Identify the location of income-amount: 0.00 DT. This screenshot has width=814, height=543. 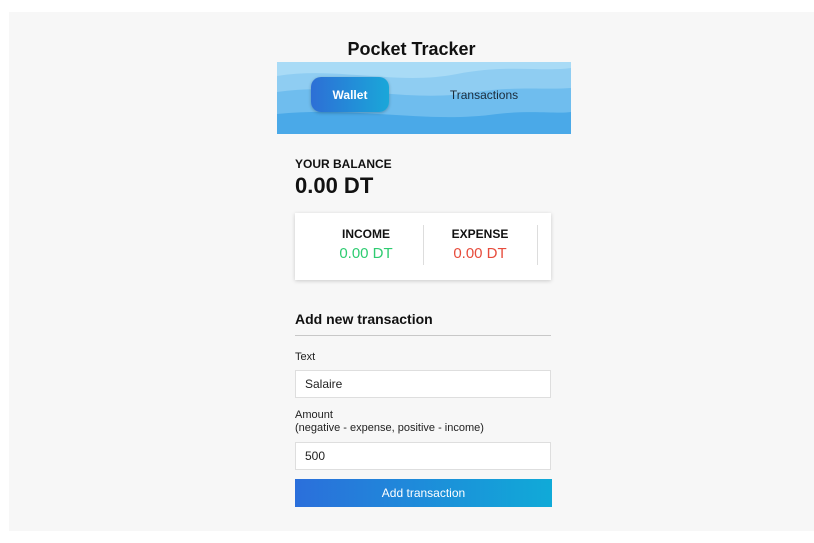
(366, 253).